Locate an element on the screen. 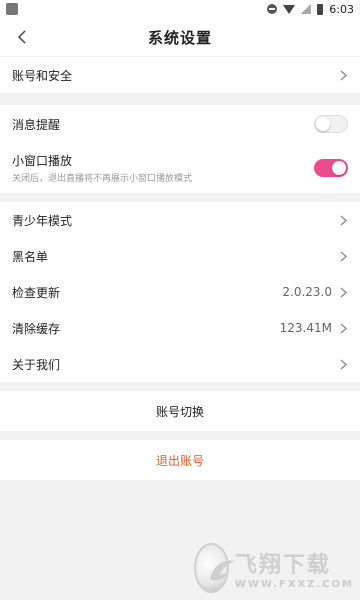 The height and width of the screenshot is (600, 360). page-title: 系统设置 is located at coordinates (179, 37).